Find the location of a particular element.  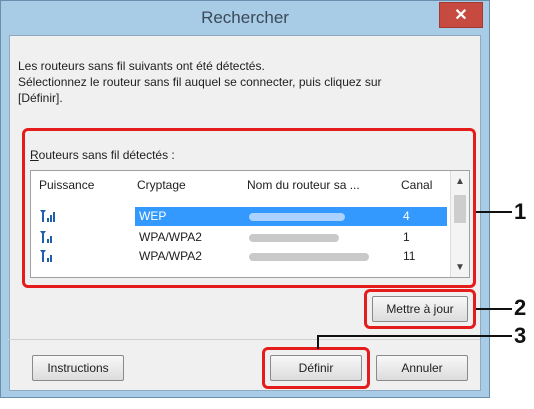

column-header-encryption: Cryptage is located at coordinates (161, 185).